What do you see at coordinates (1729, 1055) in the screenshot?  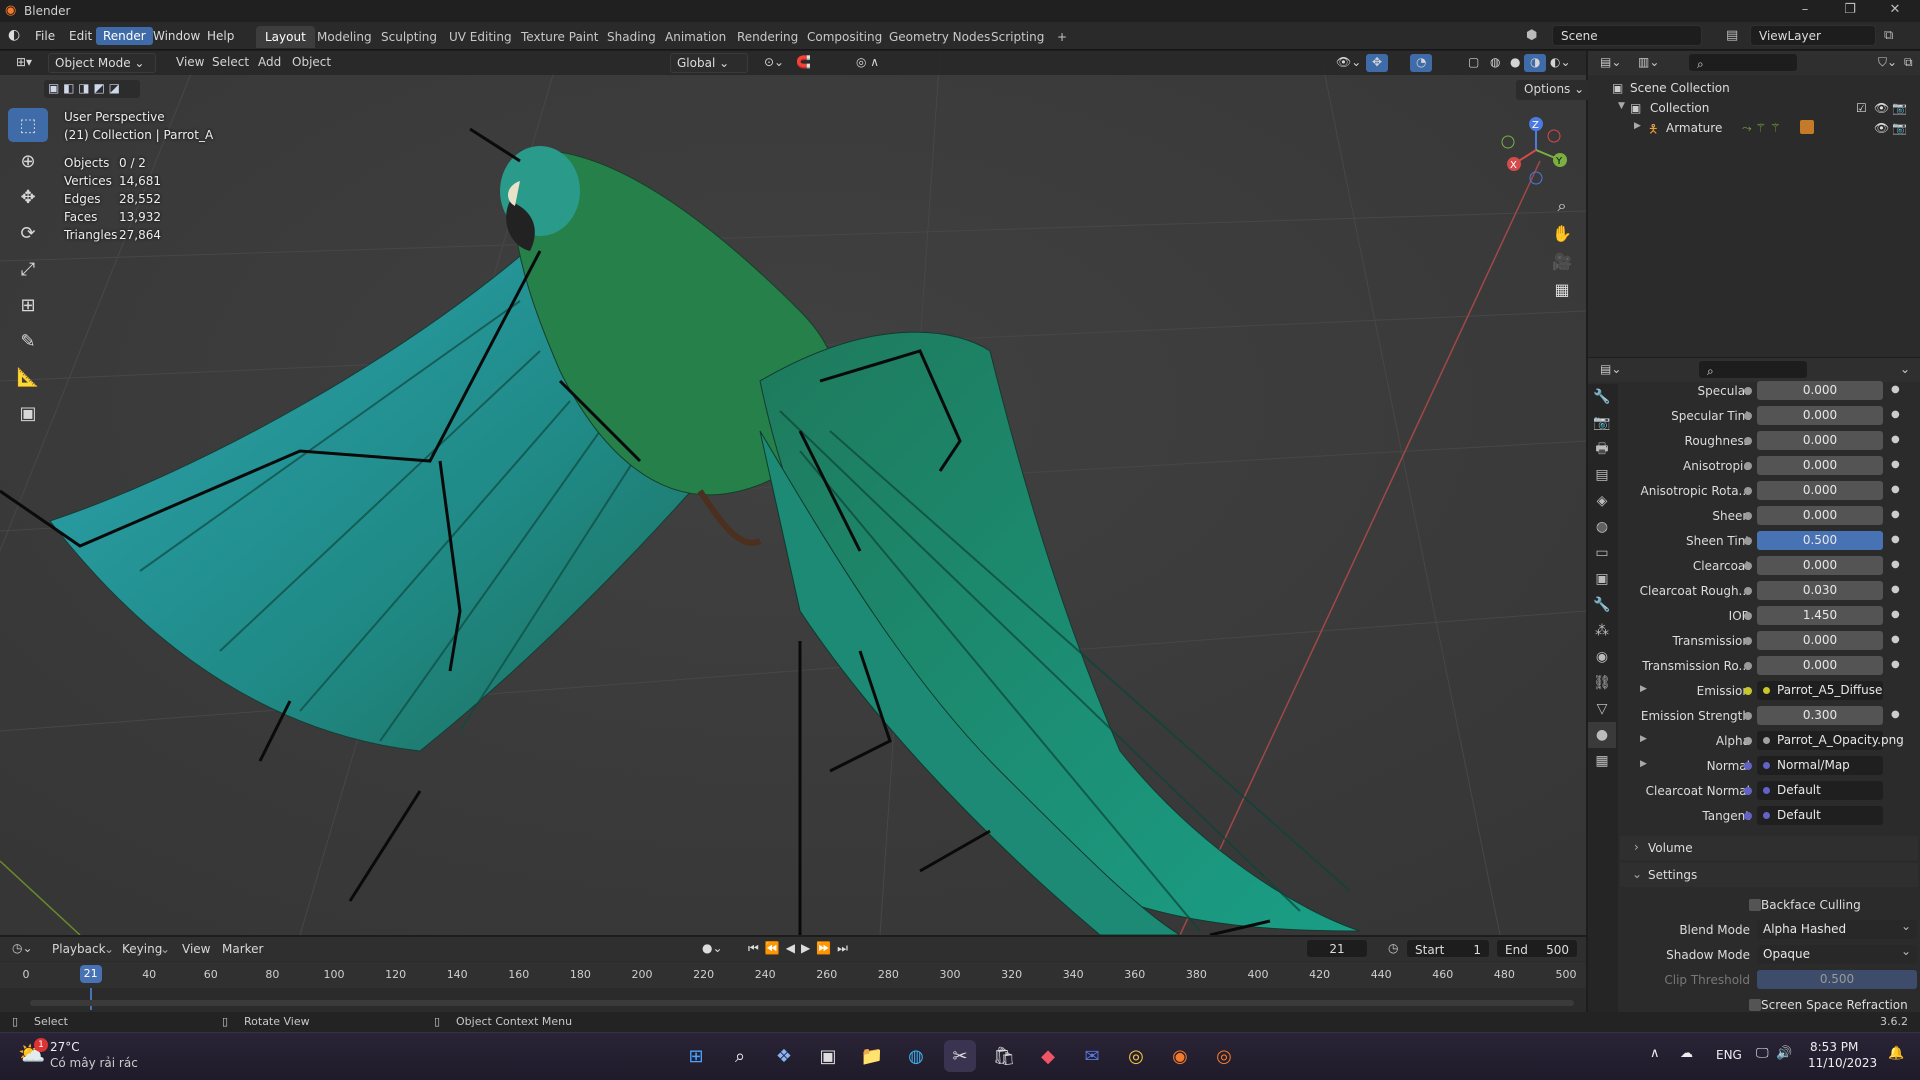 I see `language-indicator: ENG` at bounding box center [1729, 1055].